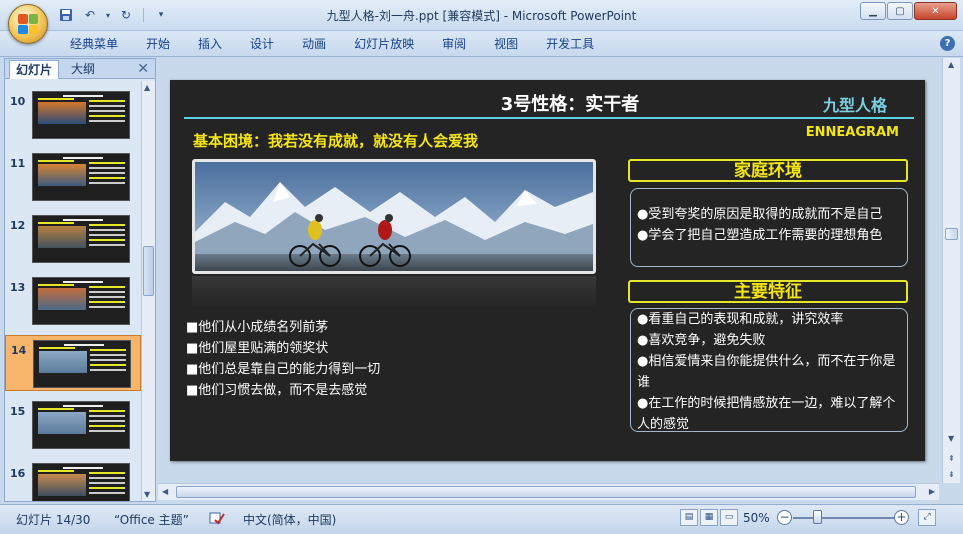 Image resolution: width=963 pixels, height=534 pixels. I want to click on main-horizontal-scrollbar: ◀ ▶, so click(548, 491).